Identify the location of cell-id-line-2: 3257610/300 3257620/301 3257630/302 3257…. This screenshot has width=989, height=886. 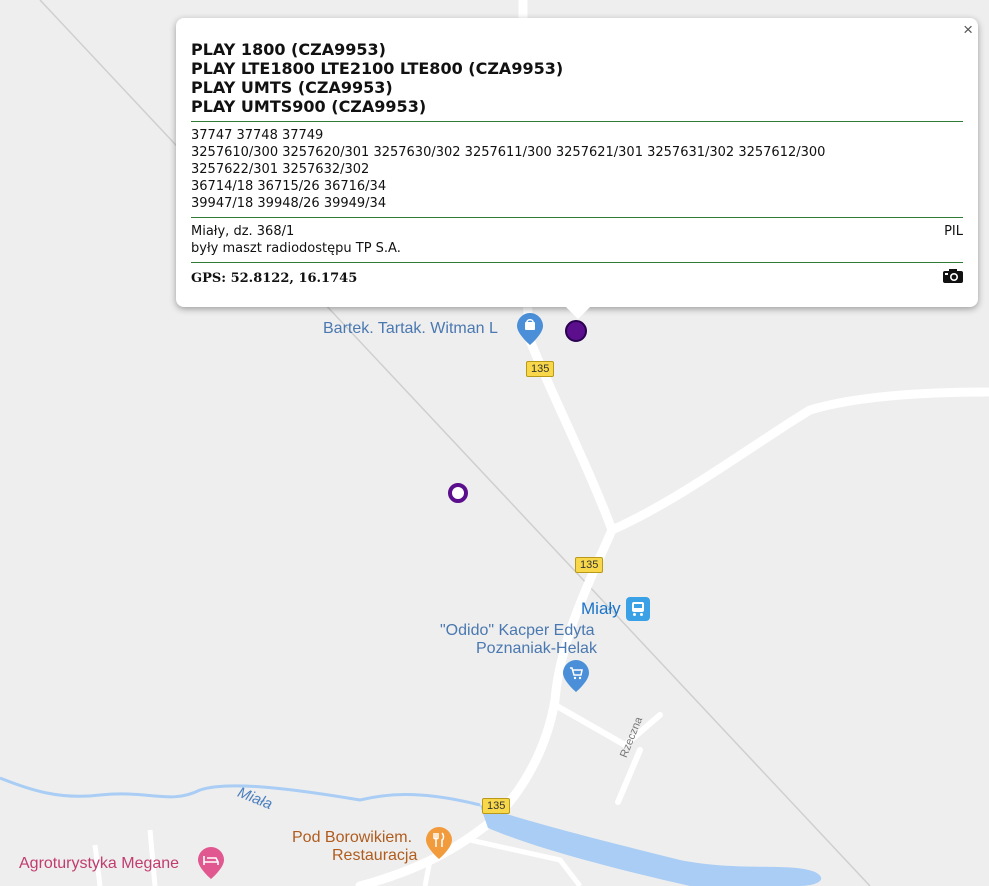
(508, 152).